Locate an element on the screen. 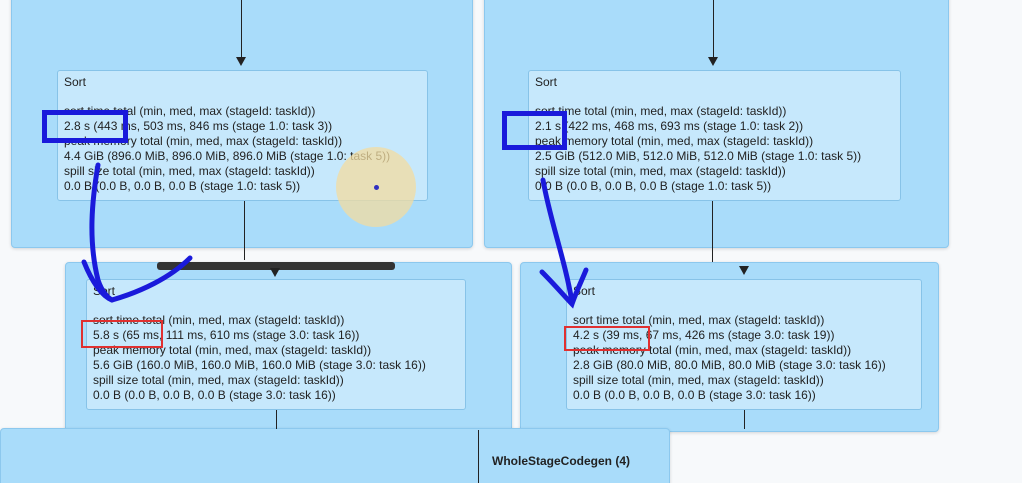 This screenshot has width=1022, height=483. hand-drawn-arrow-right is located at coordinates (557, 241).